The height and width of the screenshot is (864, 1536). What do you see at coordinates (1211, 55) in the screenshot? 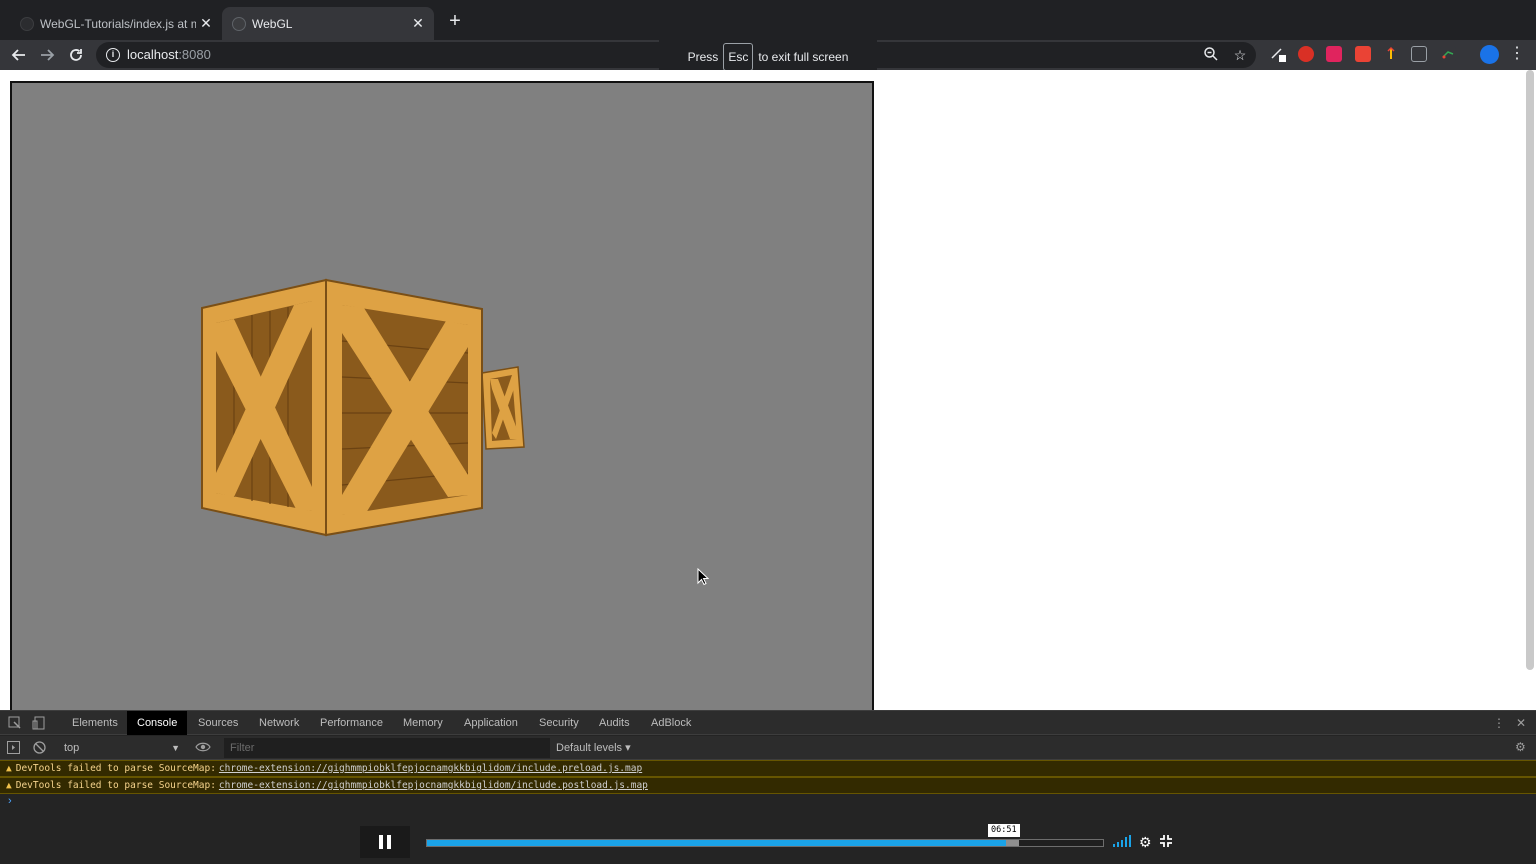
I see `zoom-icon` at bounding box center [1211, 55].